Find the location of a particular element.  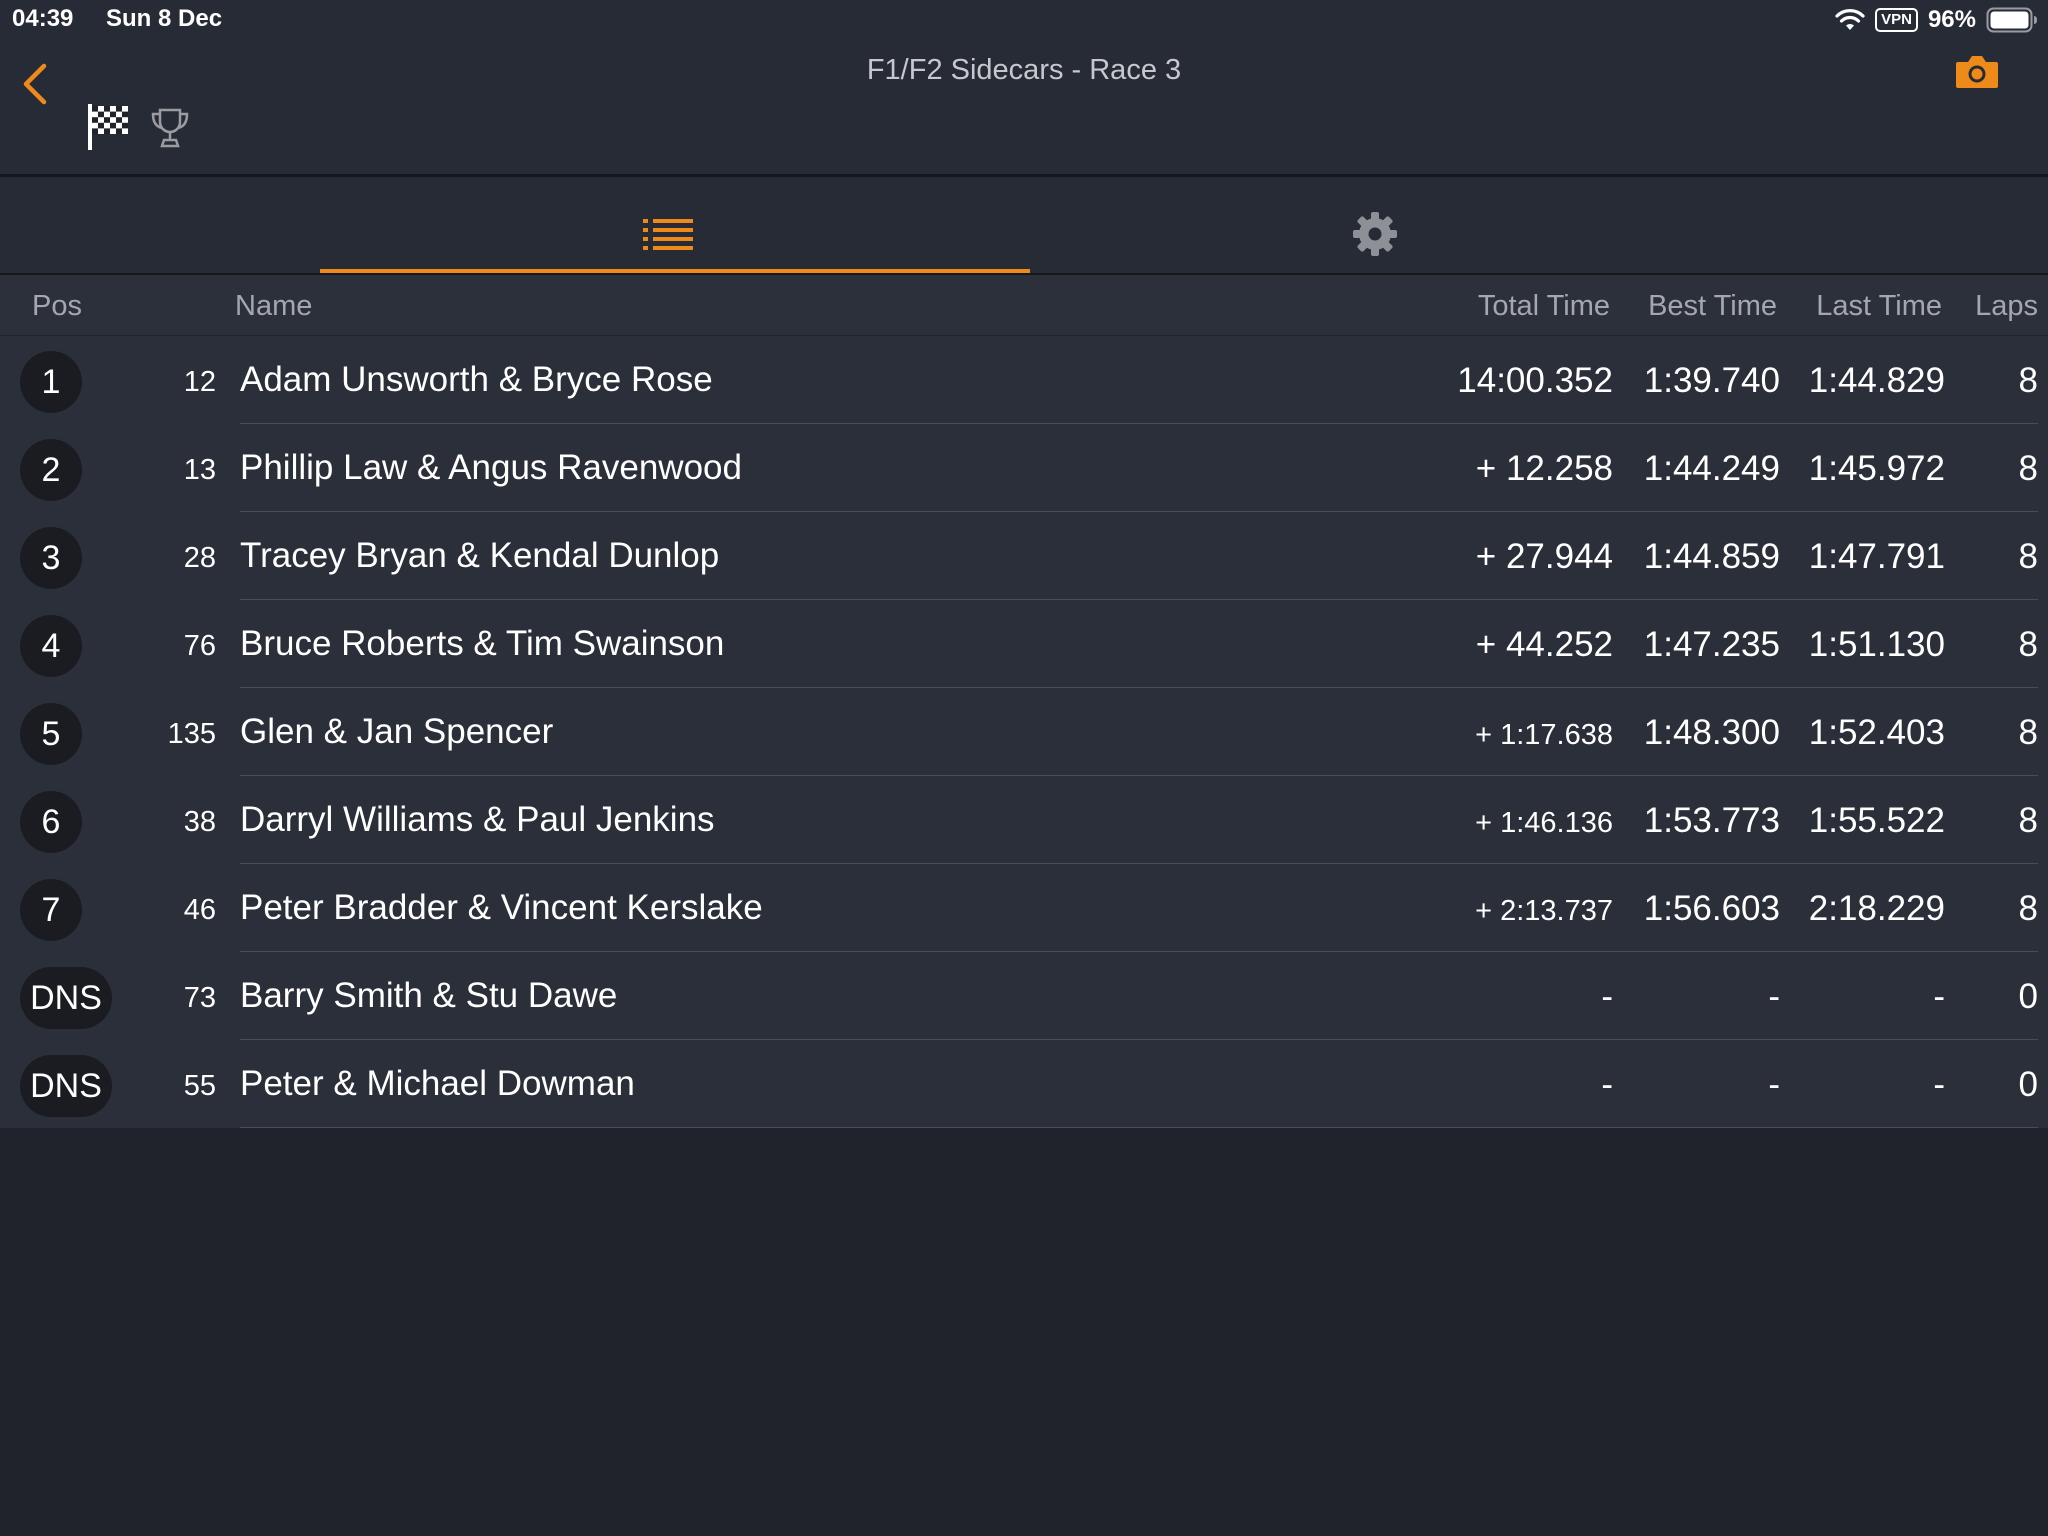

total-time: + 1:46.136 is located at coordinates (1544, 823).